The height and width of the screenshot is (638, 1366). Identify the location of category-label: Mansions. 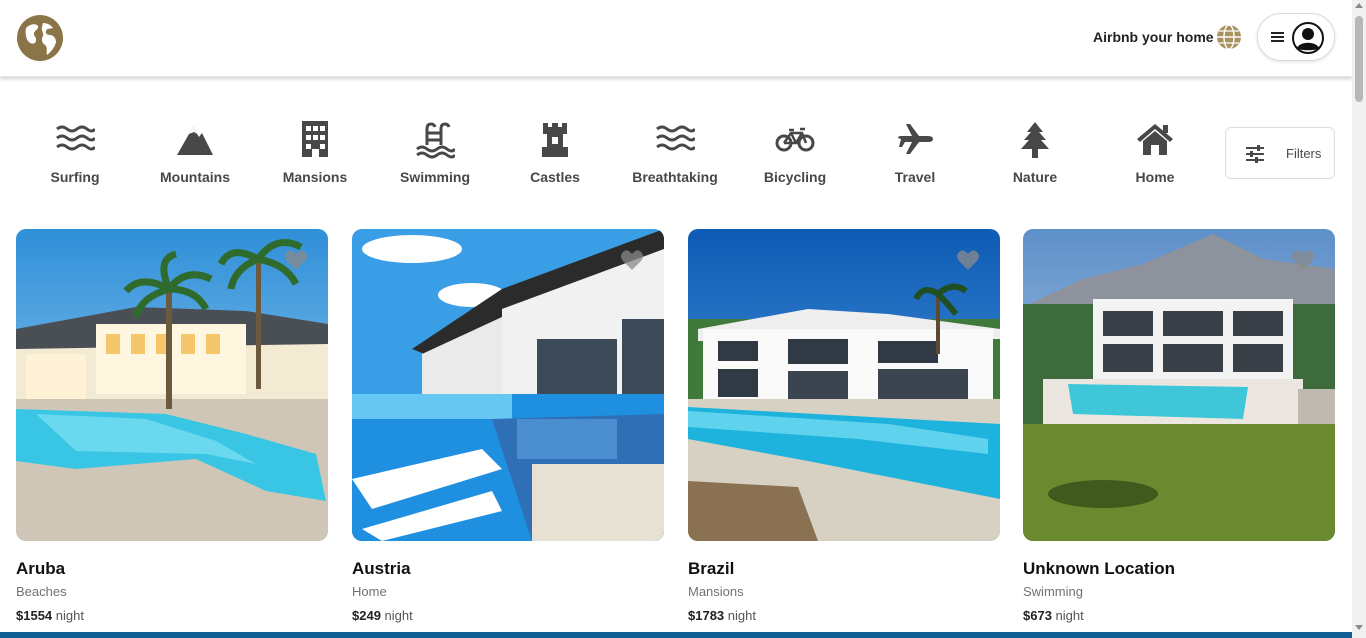
(315, 177).